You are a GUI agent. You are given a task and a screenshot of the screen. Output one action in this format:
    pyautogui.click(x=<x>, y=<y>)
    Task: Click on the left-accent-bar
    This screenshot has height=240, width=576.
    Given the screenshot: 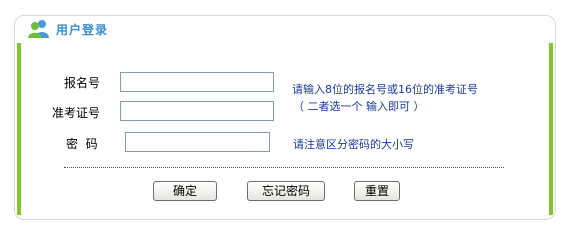 What is the action you would take?
    pyautogui.click(x=19, y=129)
    